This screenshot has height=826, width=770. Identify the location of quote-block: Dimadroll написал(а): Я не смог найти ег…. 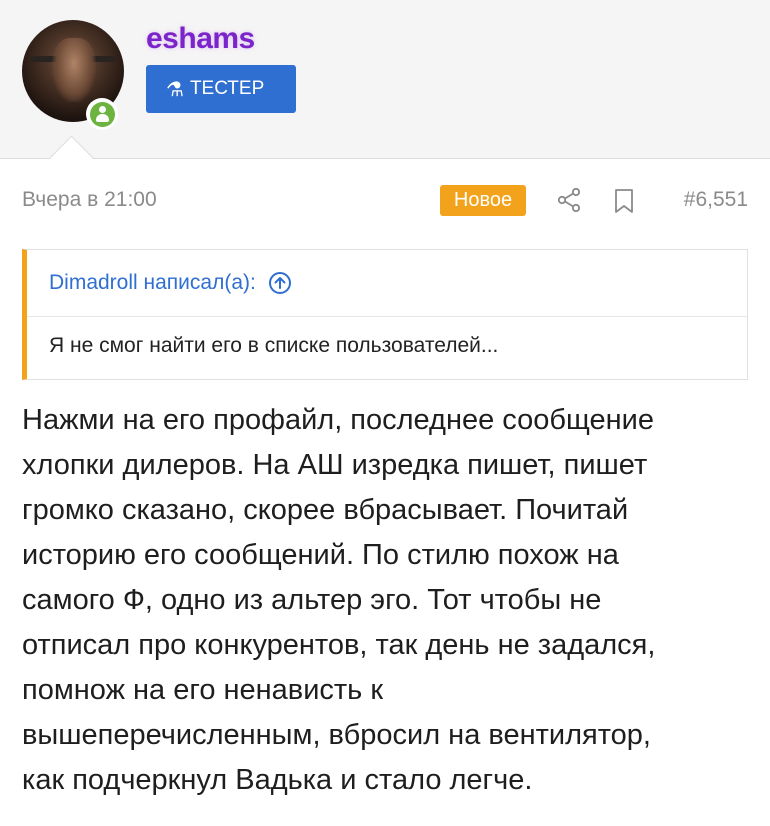
(385, 314).